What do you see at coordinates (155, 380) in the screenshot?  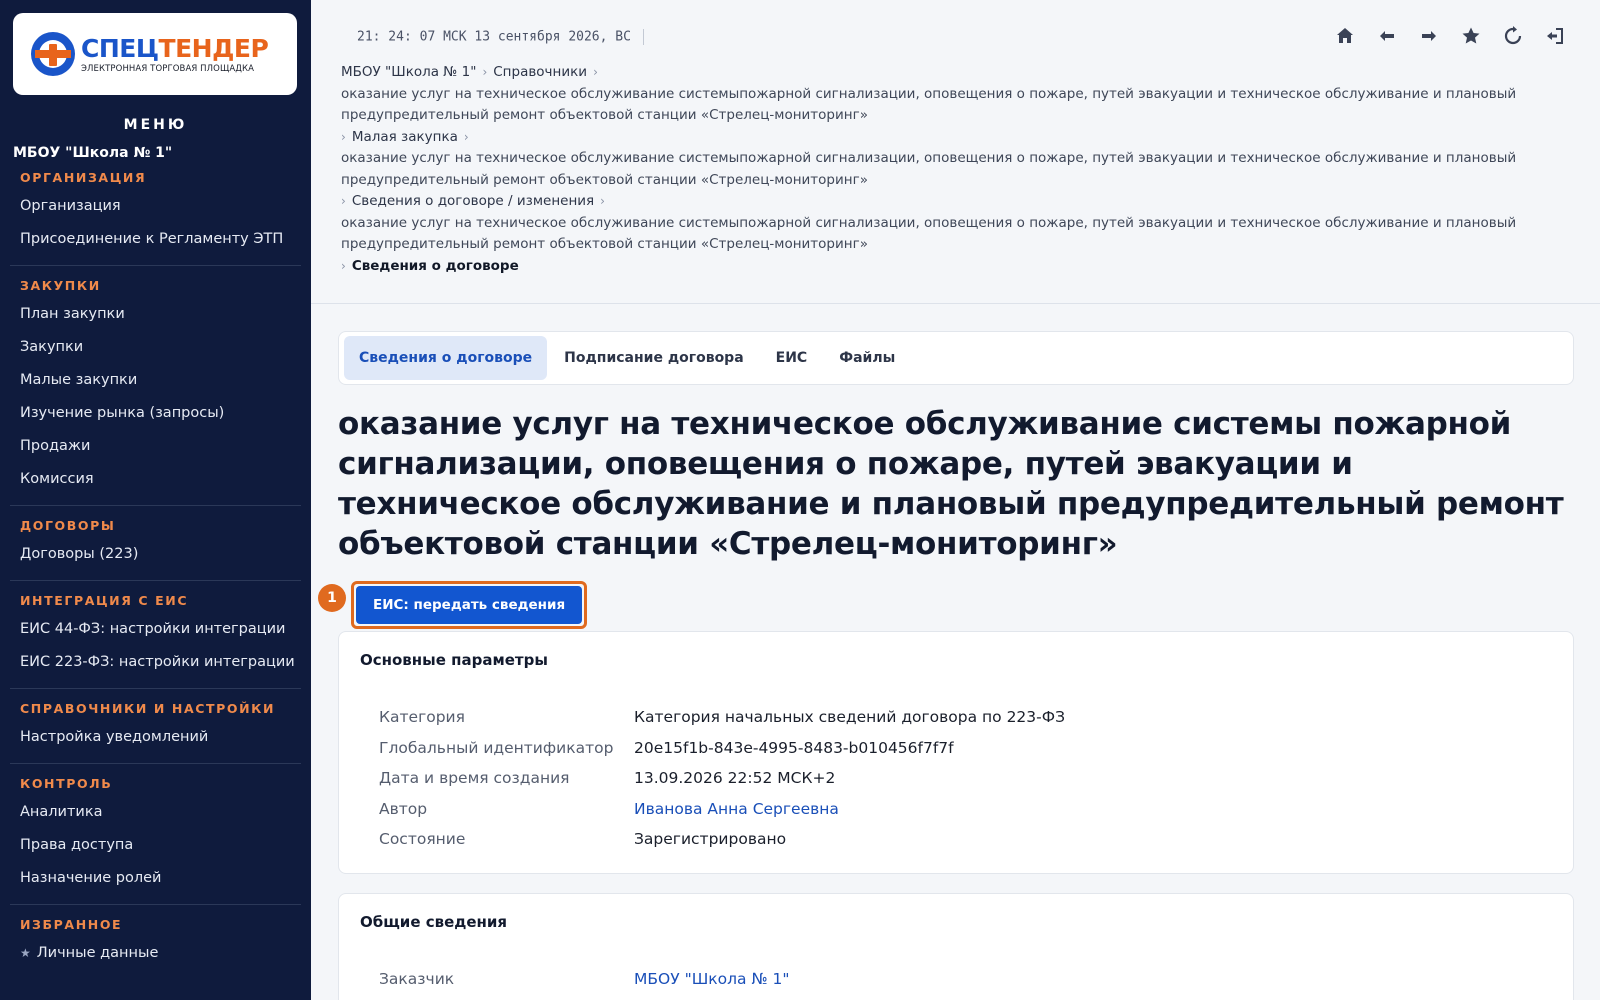 I see `sidebar-item-small-purchases: Малые закупки` at bounding box center [155, 380].